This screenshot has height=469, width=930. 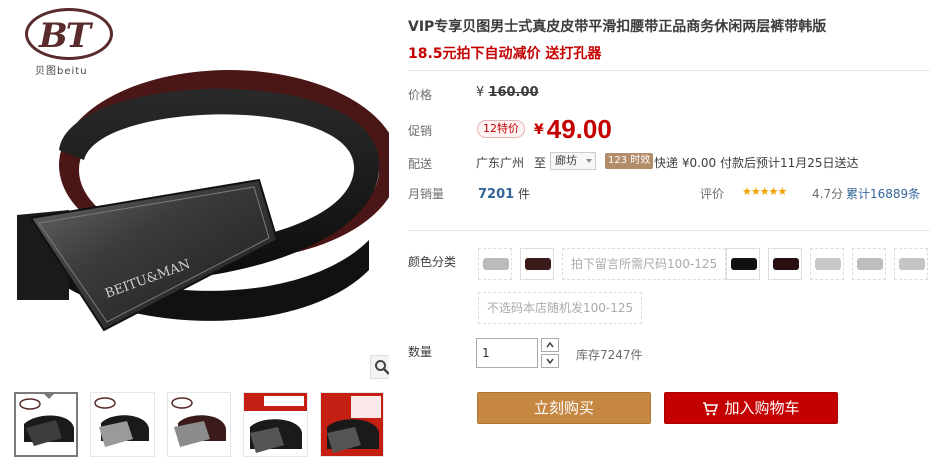 What do you see at coordinates (883, 193) in the screenshot?
I see `review-count-link: 累计16889条` at bounding box center [883, 193].